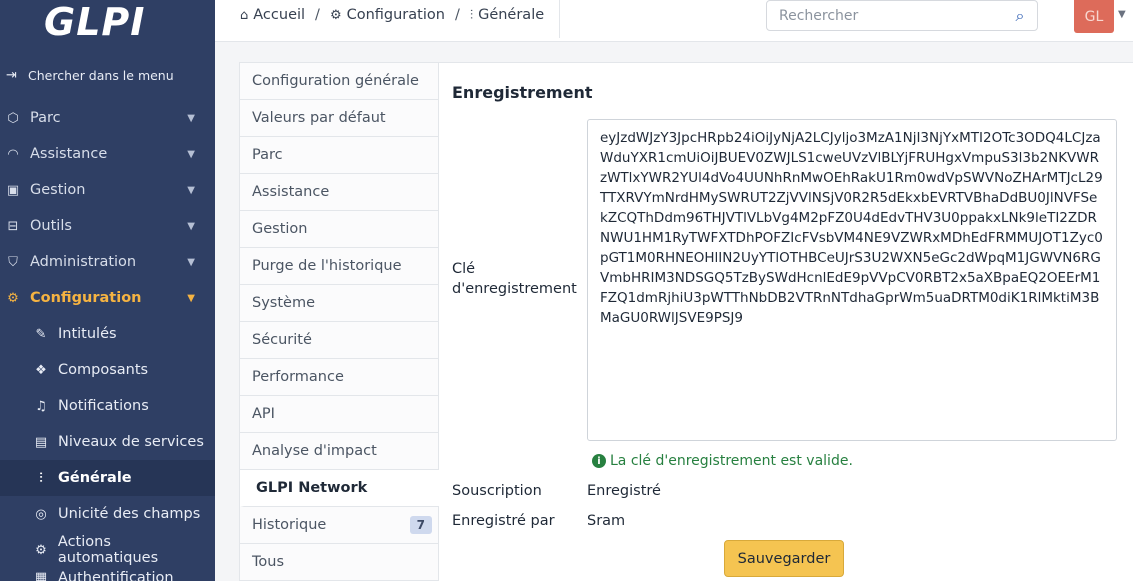 The image size is (1133, 581). I want to click on sidebar-subitem-composants: ❖ Composants, so click(107, 370).